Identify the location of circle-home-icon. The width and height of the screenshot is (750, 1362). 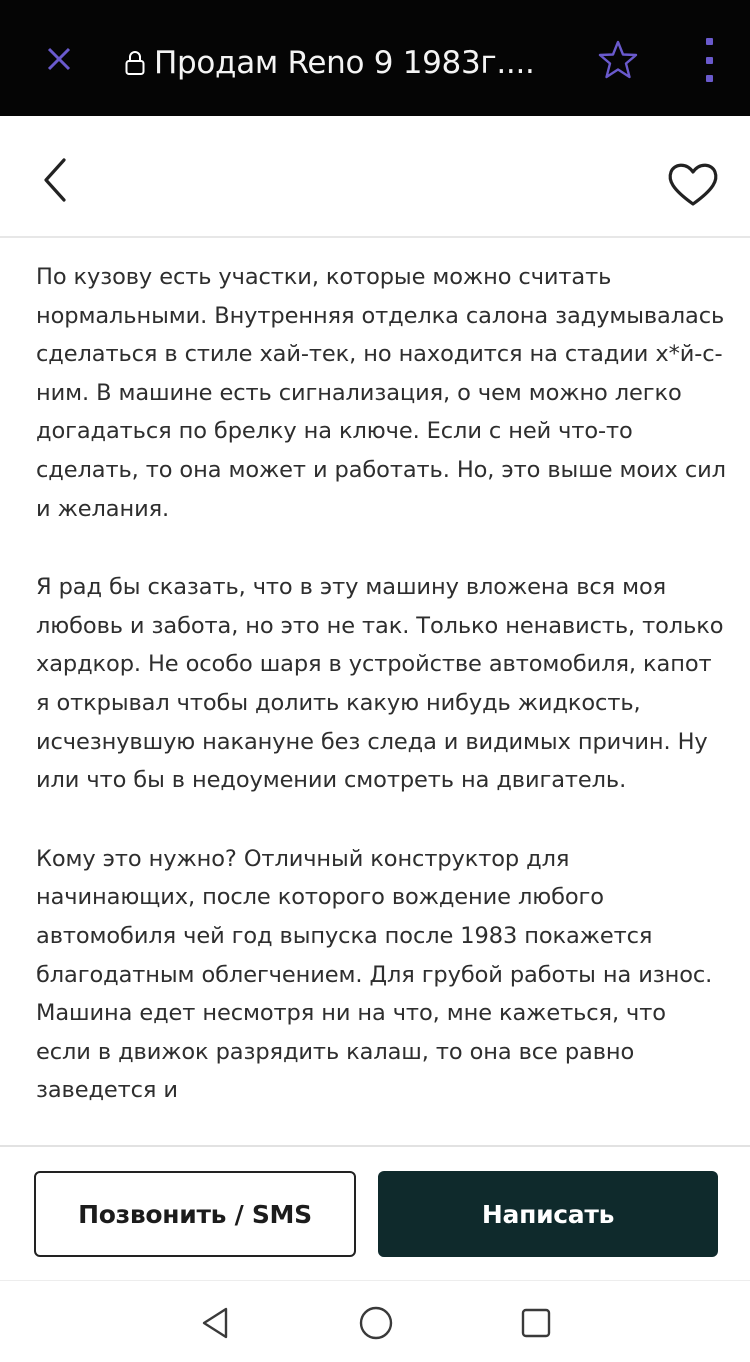
(376, 1323).